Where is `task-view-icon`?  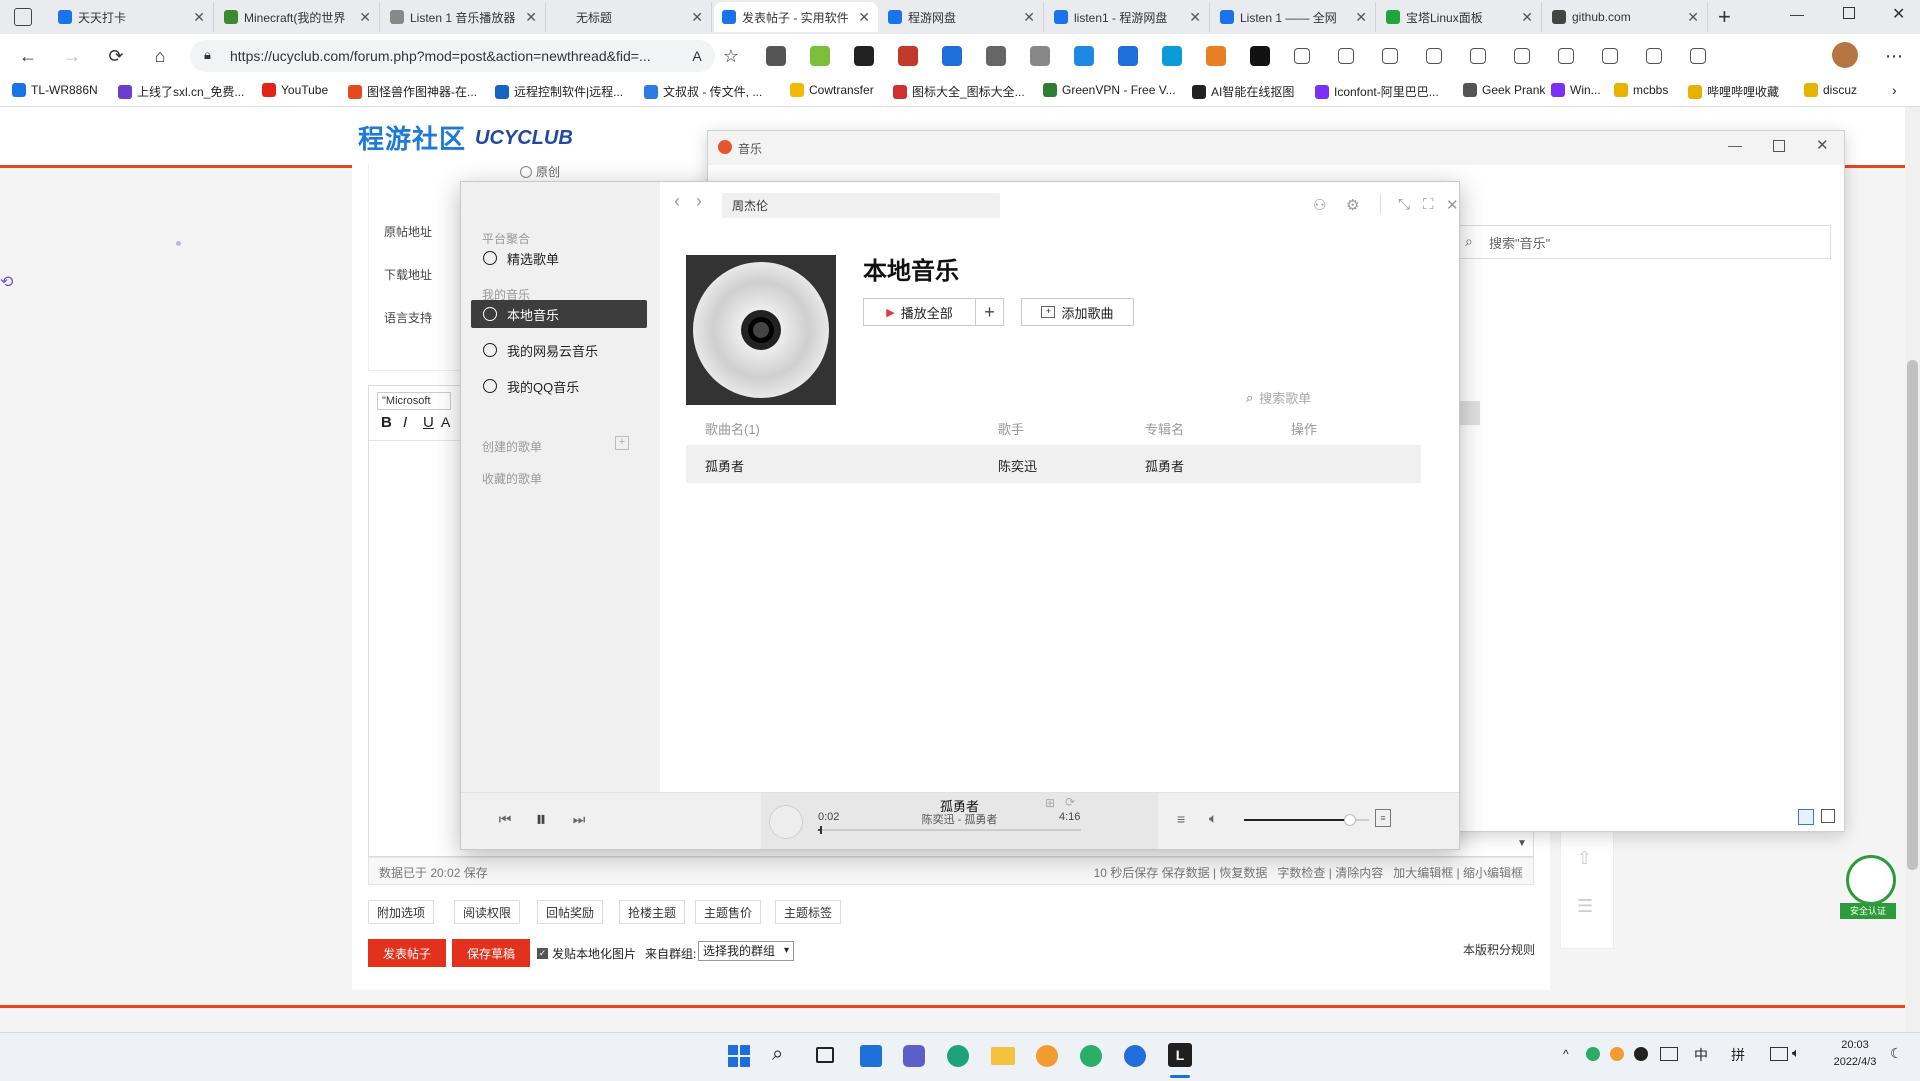 task-view-icon is located at coordinates (825, 1055).